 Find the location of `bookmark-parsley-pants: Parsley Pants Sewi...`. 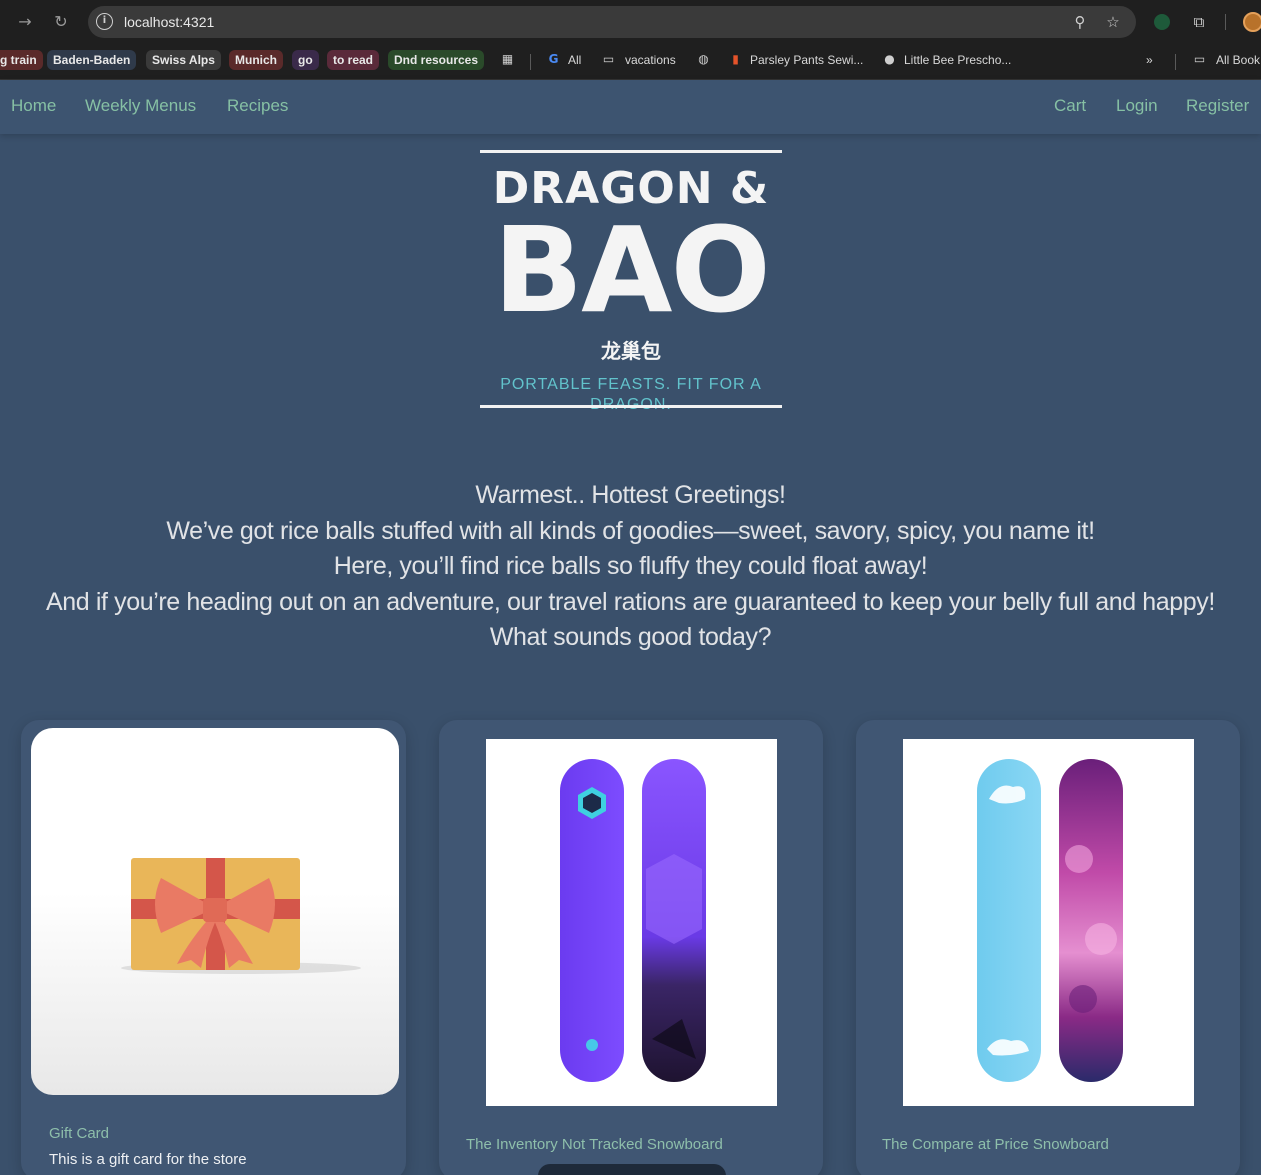

bookmark-parsley-pants: Parsley Pants Sewi... is located at coordinates (806, 60).